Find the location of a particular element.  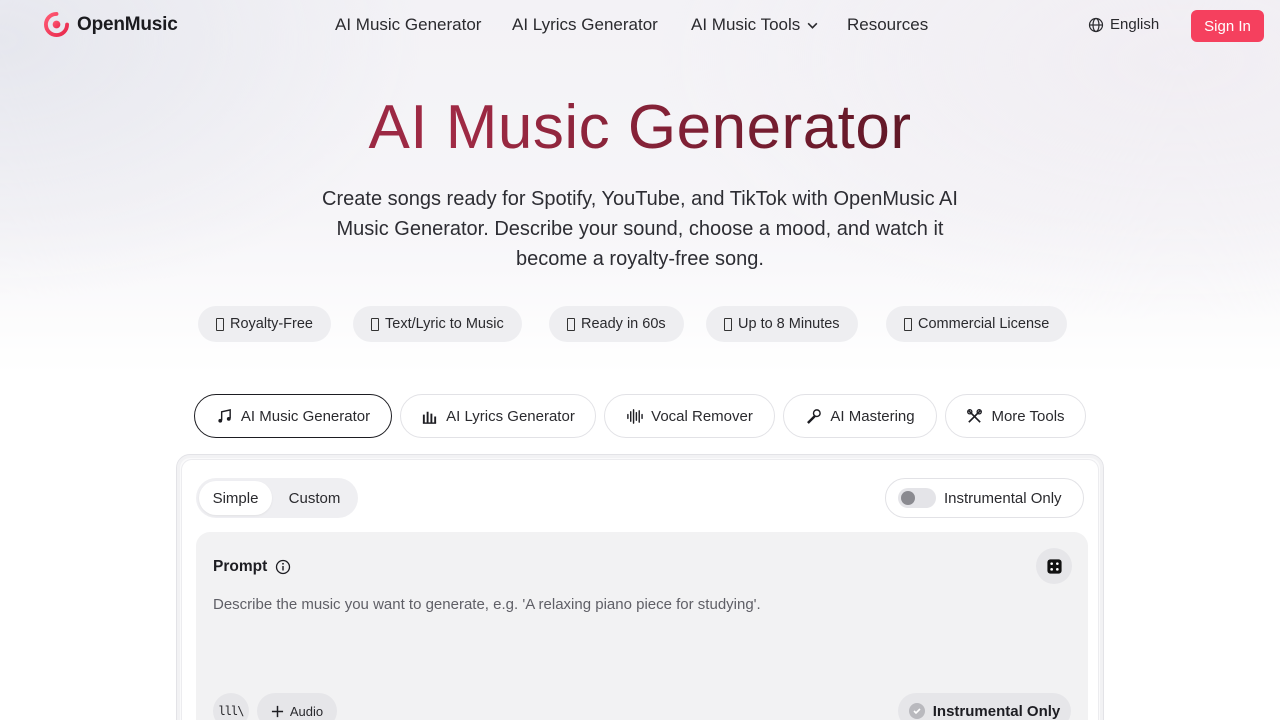

nav-label: AI Music Generator is located at coordinates (408, 24).